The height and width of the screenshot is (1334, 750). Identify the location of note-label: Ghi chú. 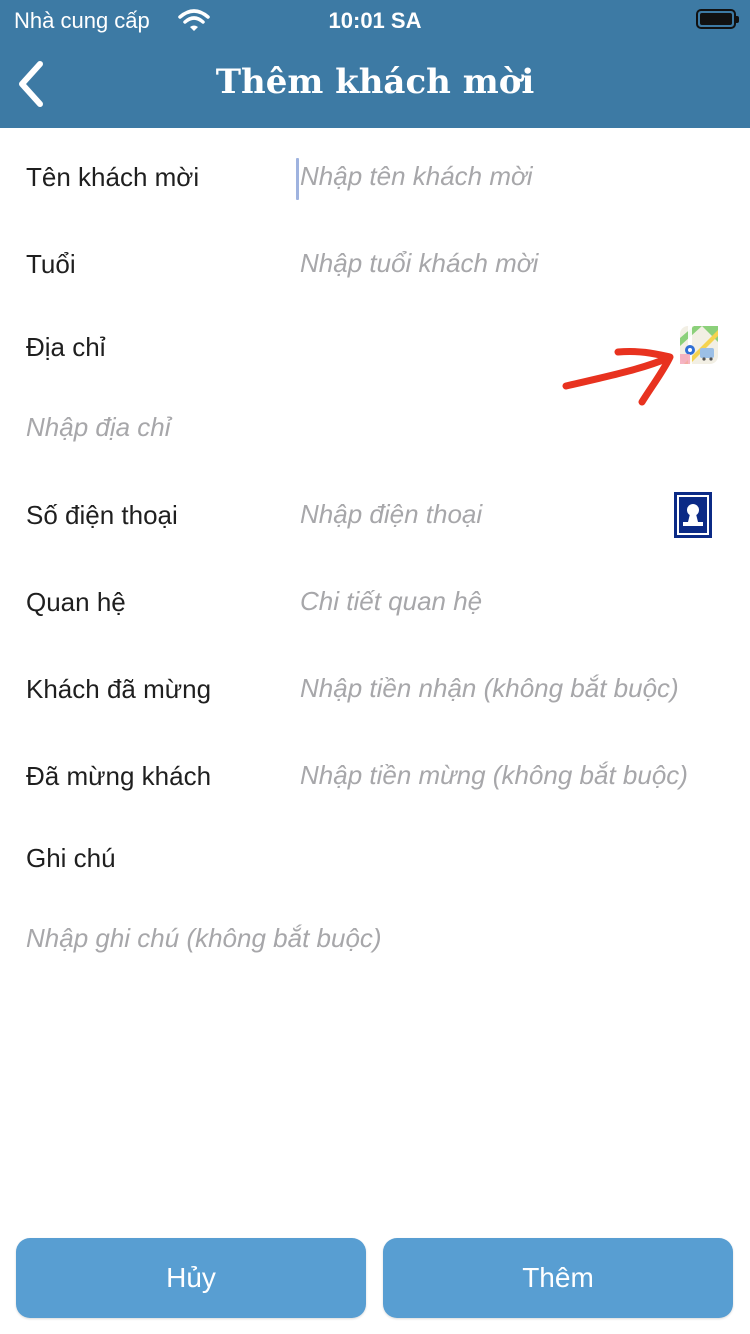
(71, 858).